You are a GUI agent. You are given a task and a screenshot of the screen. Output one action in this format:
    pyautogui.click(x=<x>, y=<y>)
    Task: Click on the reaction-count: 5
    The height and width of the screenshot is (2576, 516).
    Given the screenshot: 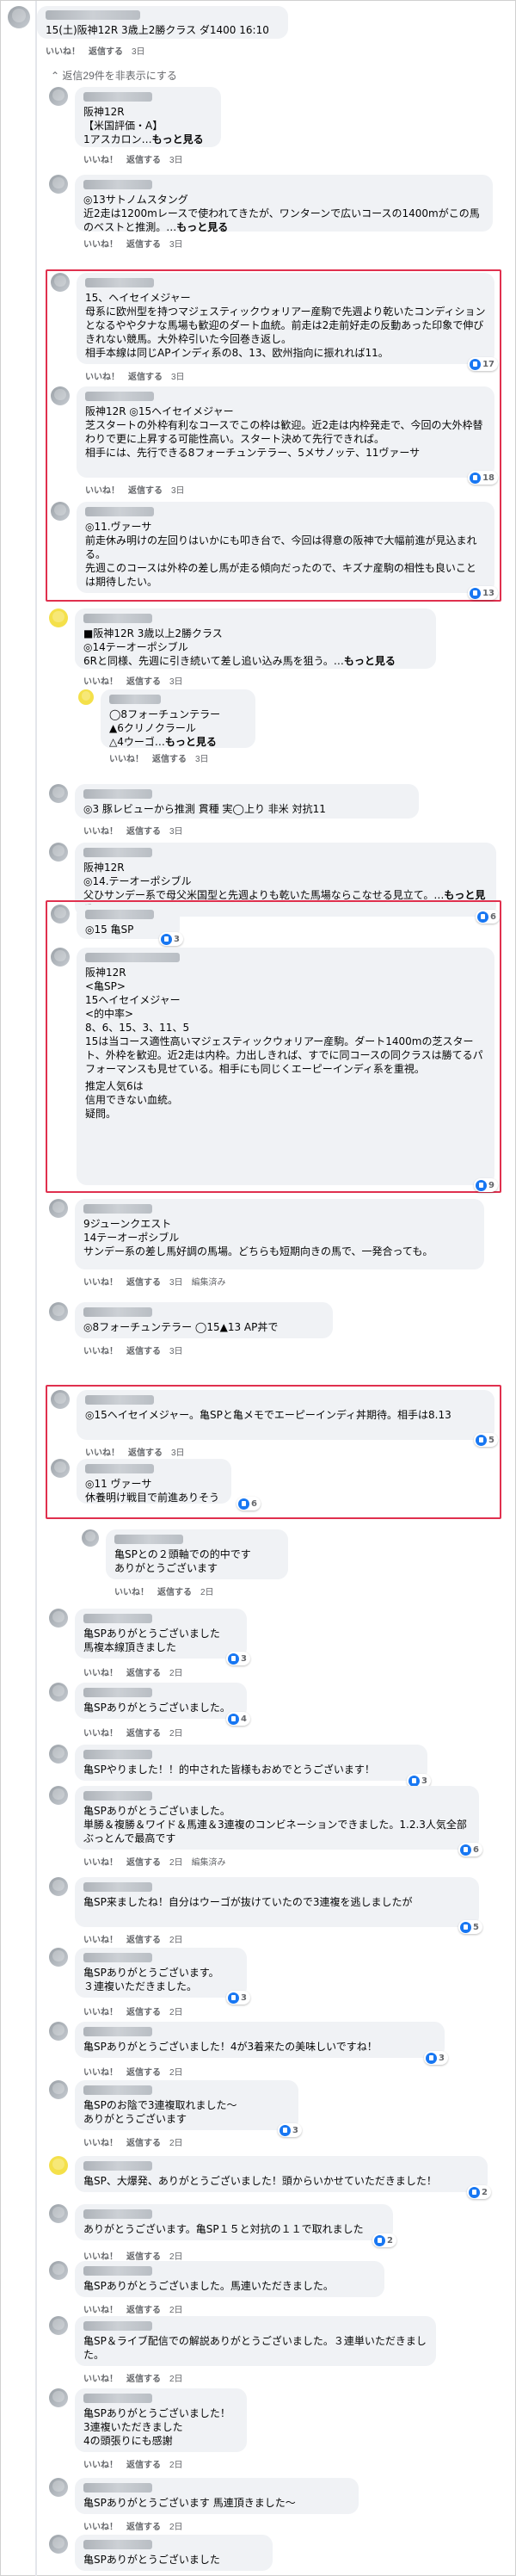 What is the action you would take?
    pyautogui.click(x=470, y=1927)
    